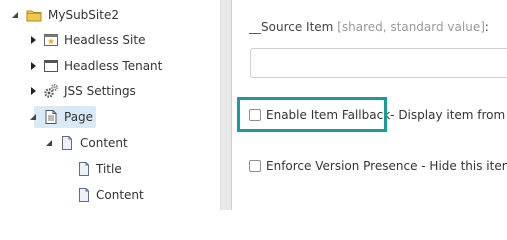 Image resolution: width=507 pixels, height=240 pixels. I want to click on source-item-colon: :, so click(486, 27).